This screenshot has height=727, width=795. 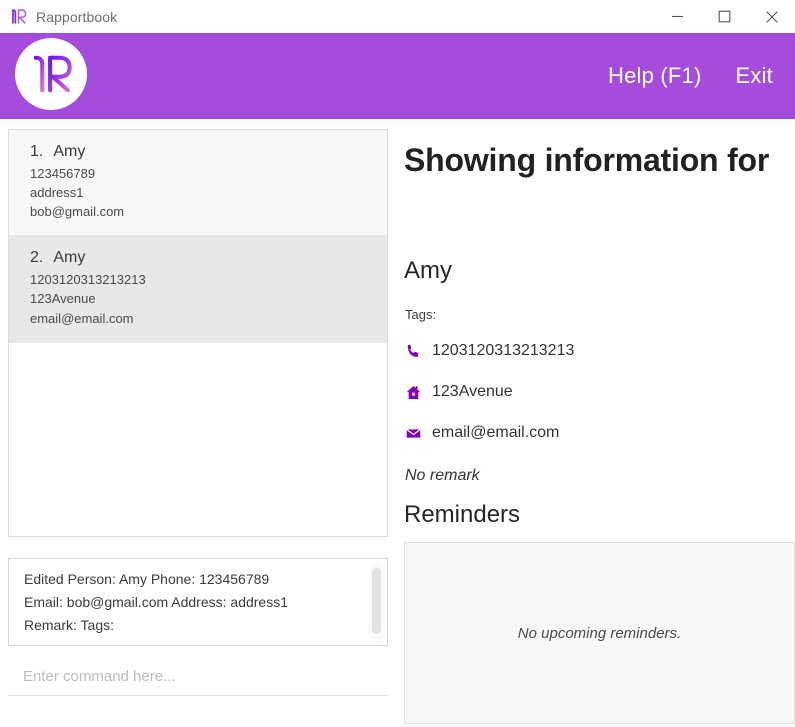 I want to click on result-scrollbar, so click(x=376, y=602).